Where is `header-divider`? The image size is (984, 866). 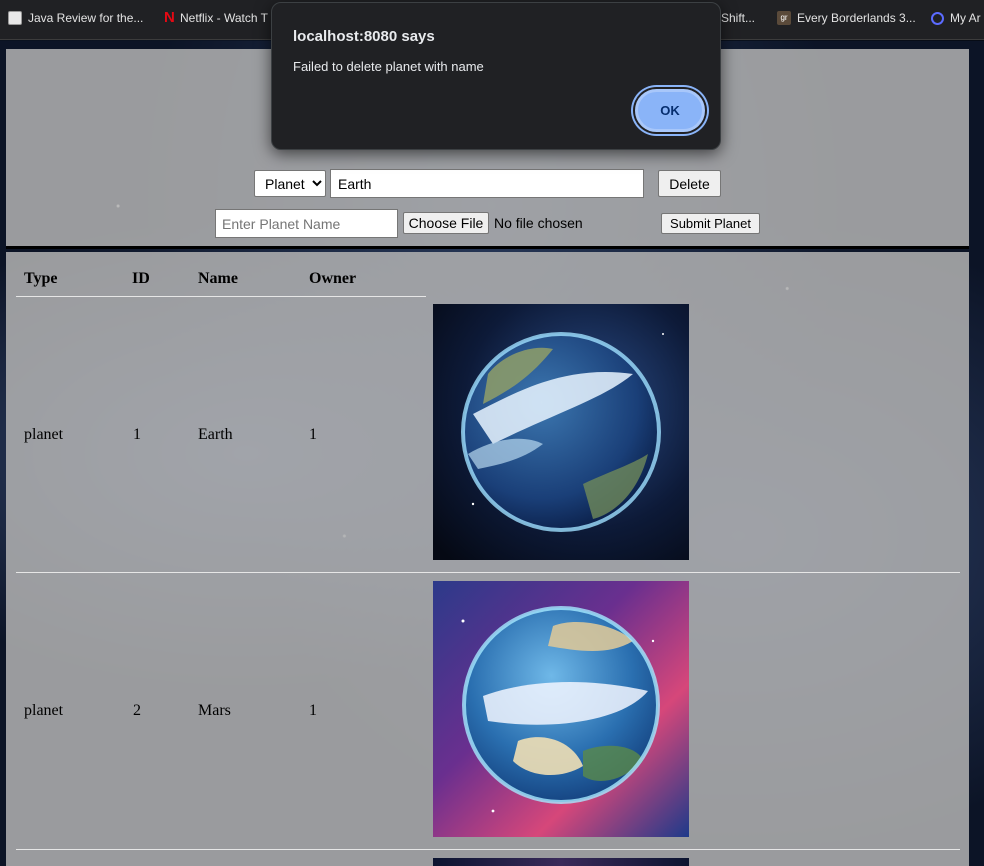 header-divider is located at coordinates (221, 296).